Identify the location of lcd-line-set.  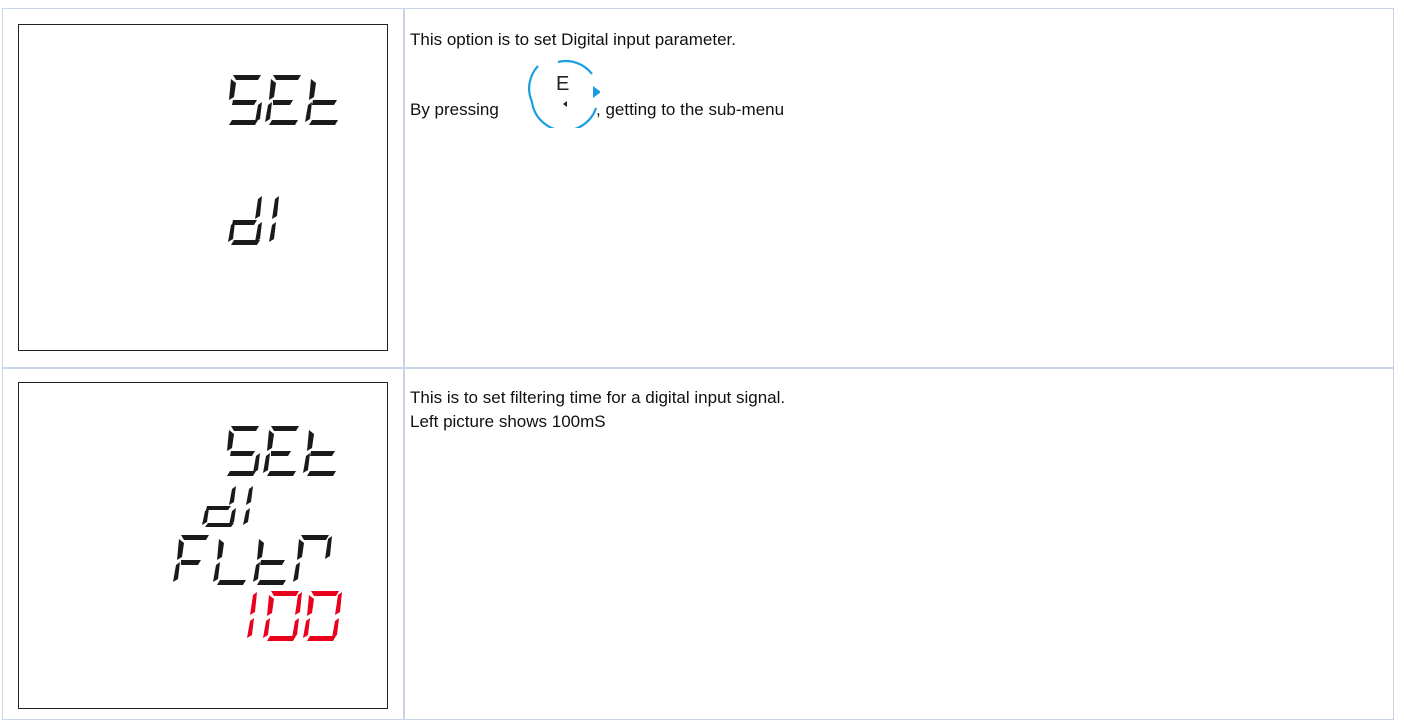
(283, 160).